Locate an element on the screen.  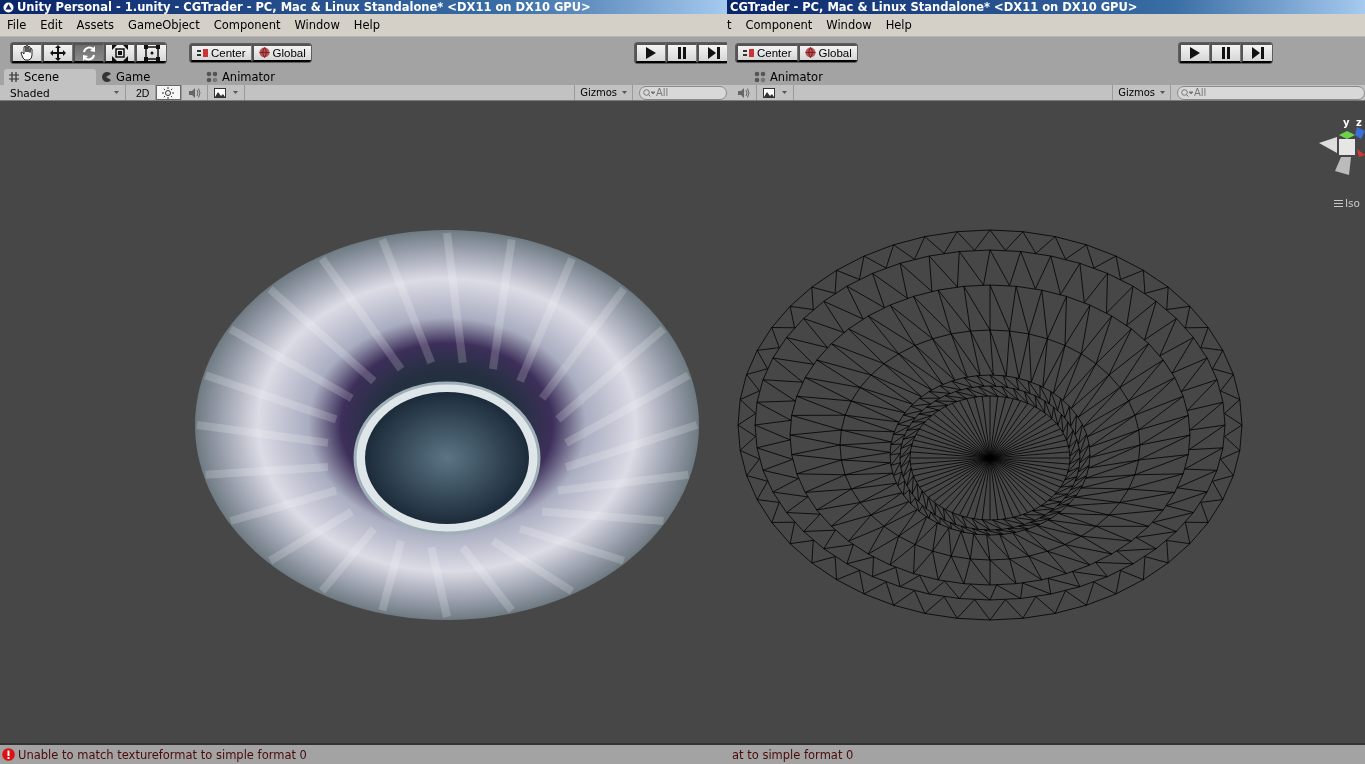
menu-item: File is located at coordinates (17, 25).